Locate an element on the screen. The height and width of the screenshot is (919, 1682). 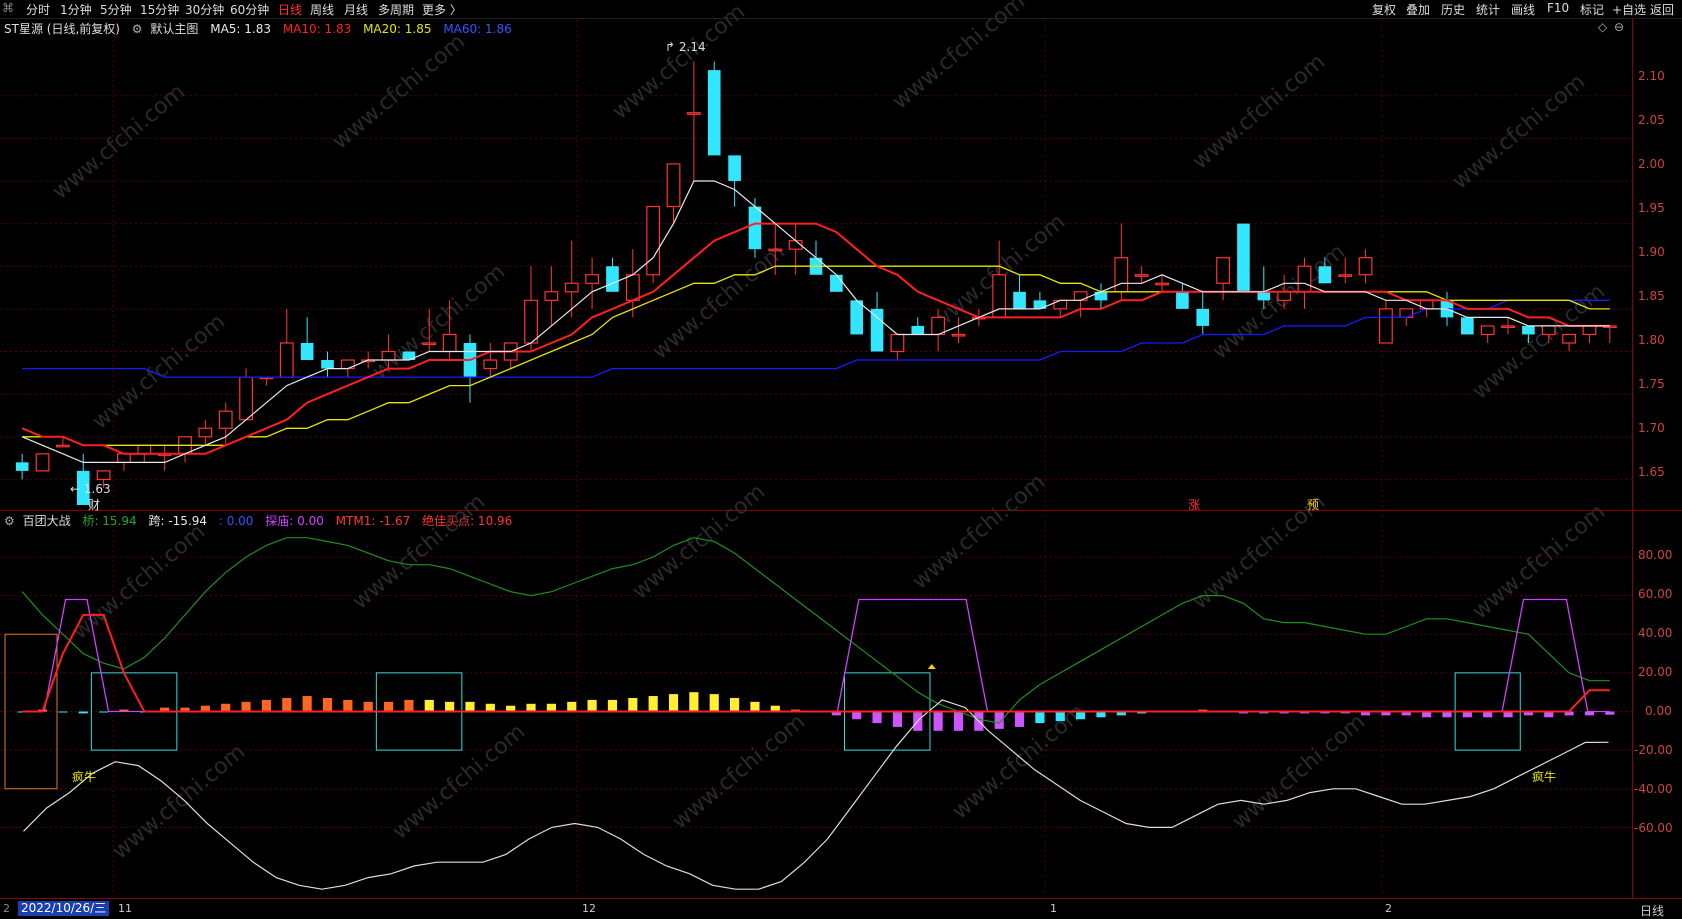
cai-marker: 财 is located at coordinates (94, 504).